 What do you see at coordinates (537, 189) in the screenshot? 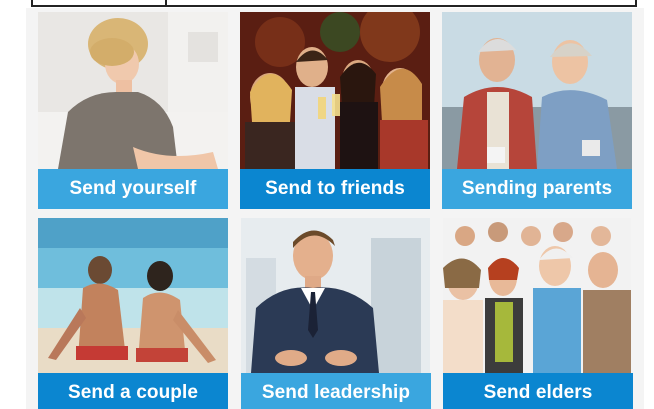
I see `label-sending-parents: Sending parents` at bounding box center [537, 189].